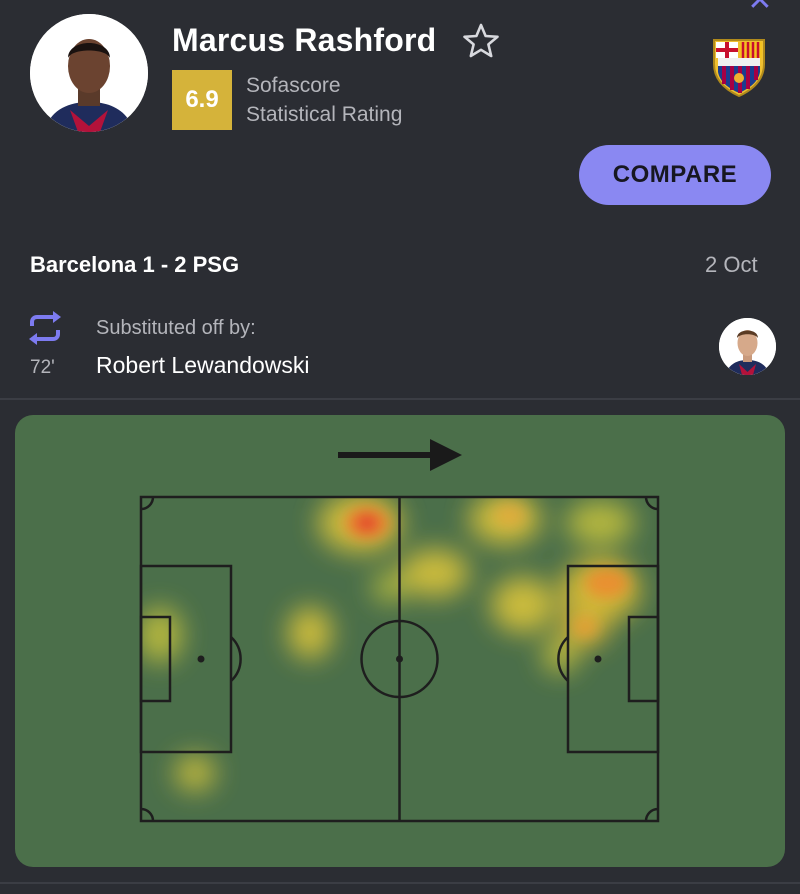 This screenshot has width=800, height=894. What do you see at coordinates (731, 264) in the screenshot?
I see `match-date: 2 Oct` at bounding box center [731, 264].